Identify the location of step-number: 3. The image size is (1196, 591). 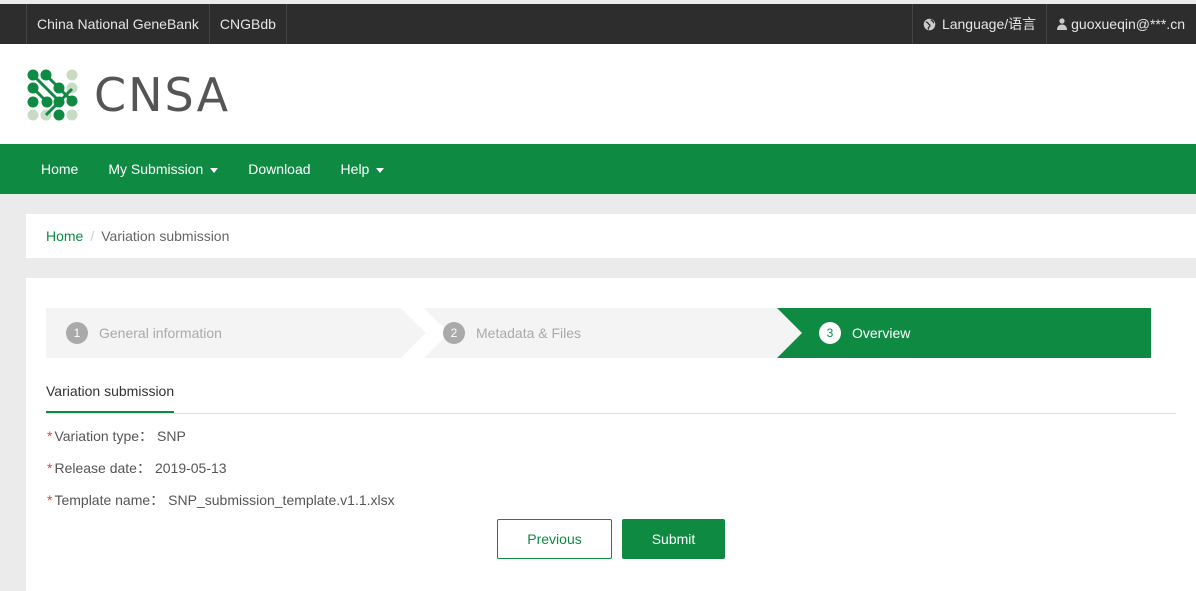
(830, 333).